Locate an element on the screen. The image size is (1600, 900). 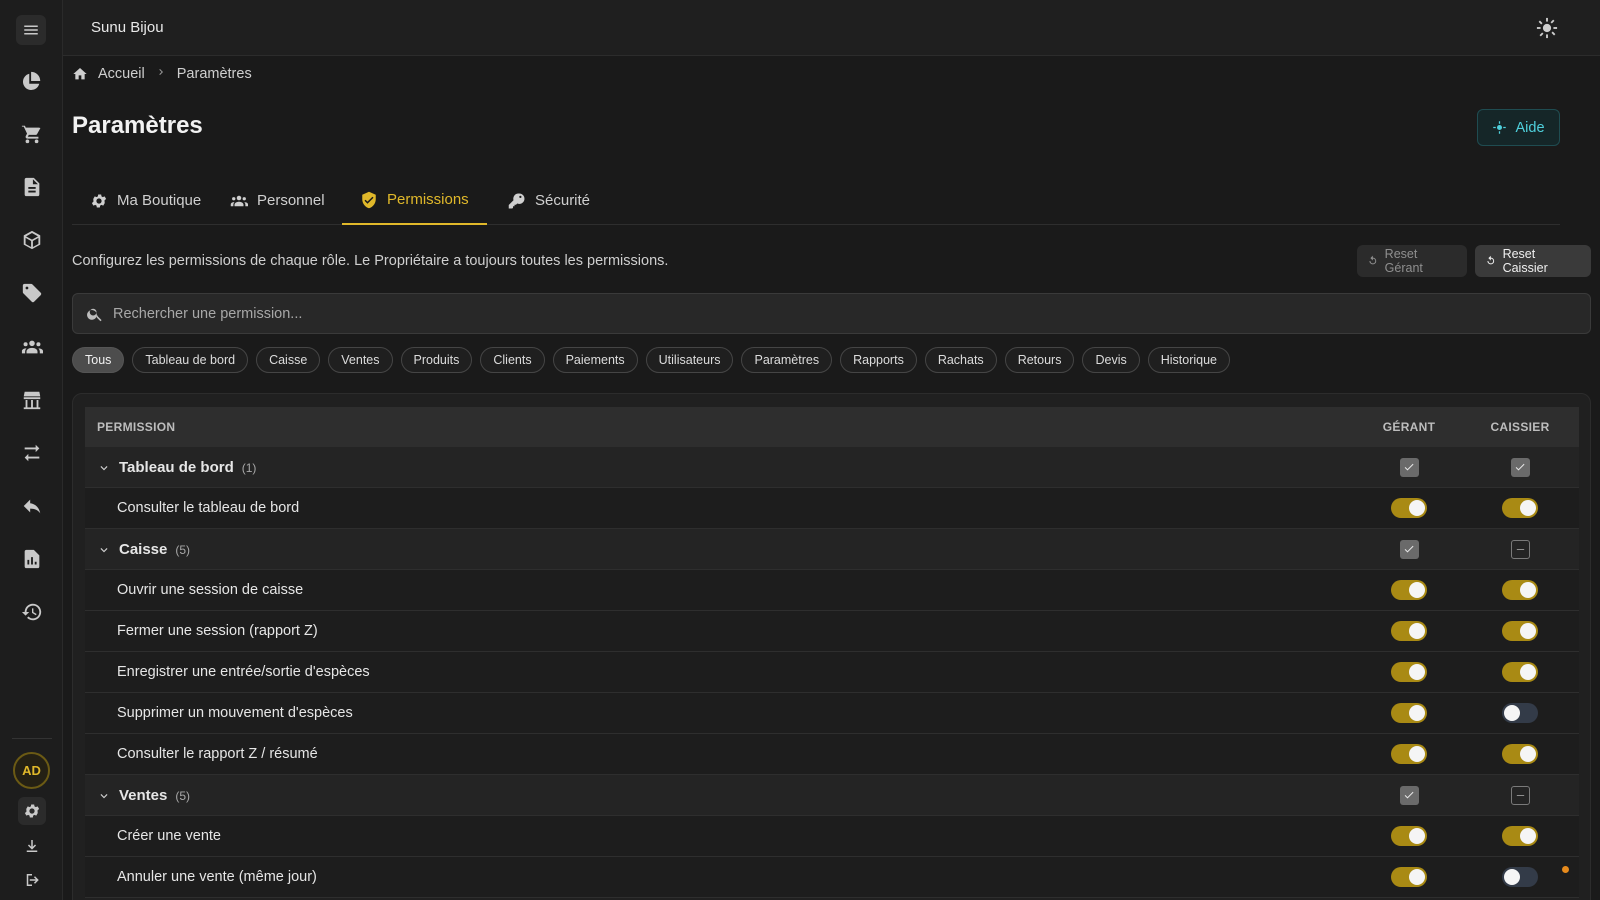
breadcrumb-home: Accueil is located at coordinates (121, 74).